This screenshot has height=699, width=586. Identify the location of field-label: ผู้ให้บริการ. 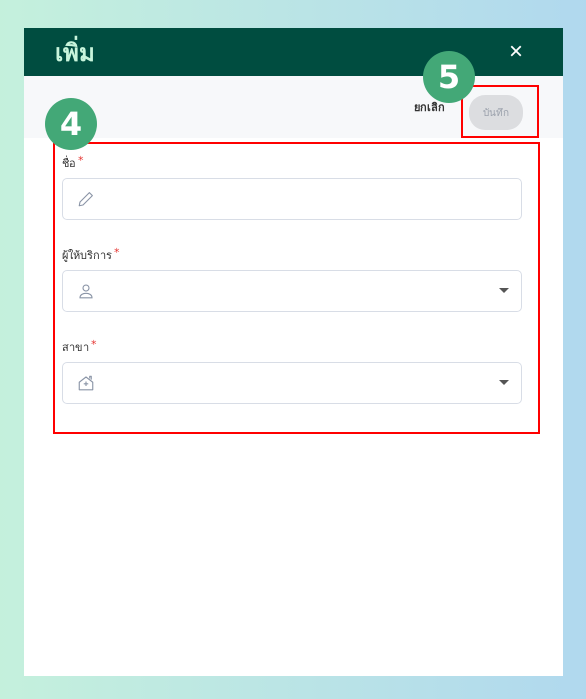
(87, 256).